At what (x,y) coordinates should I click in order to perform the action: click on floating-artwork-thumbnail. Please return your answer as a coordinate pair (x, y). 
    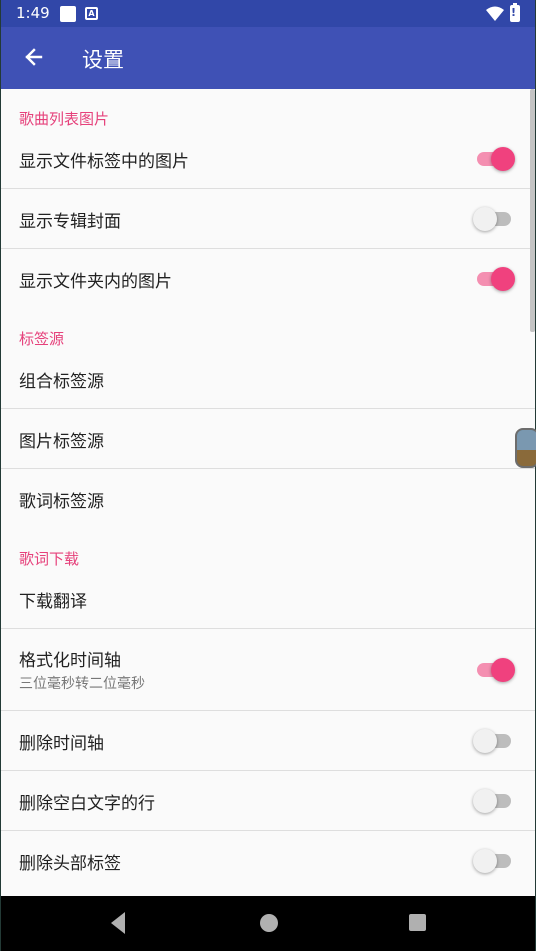
    Looking at the image, I should click on (525, 448).